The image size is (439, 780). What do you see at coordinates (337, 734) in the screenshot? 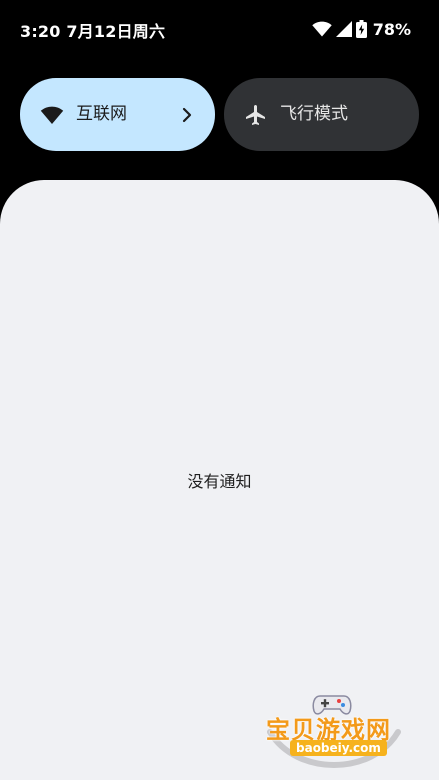
I see `watermark-logo: 宝贝游戏网 baobeiy.com` at bounding box center [337, 734].